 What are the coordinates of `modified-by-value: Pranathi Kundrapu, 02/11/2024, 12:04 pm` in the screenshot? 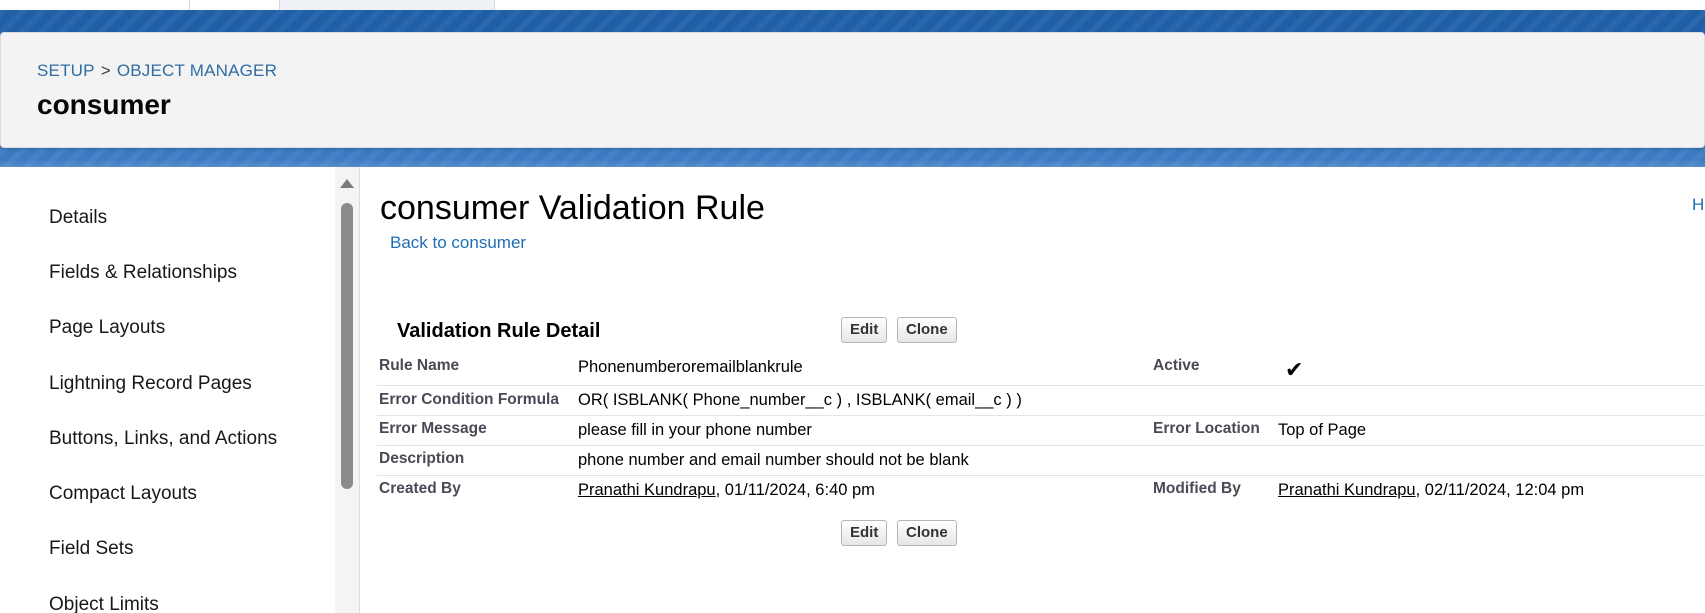 It's located at (1431, 490).